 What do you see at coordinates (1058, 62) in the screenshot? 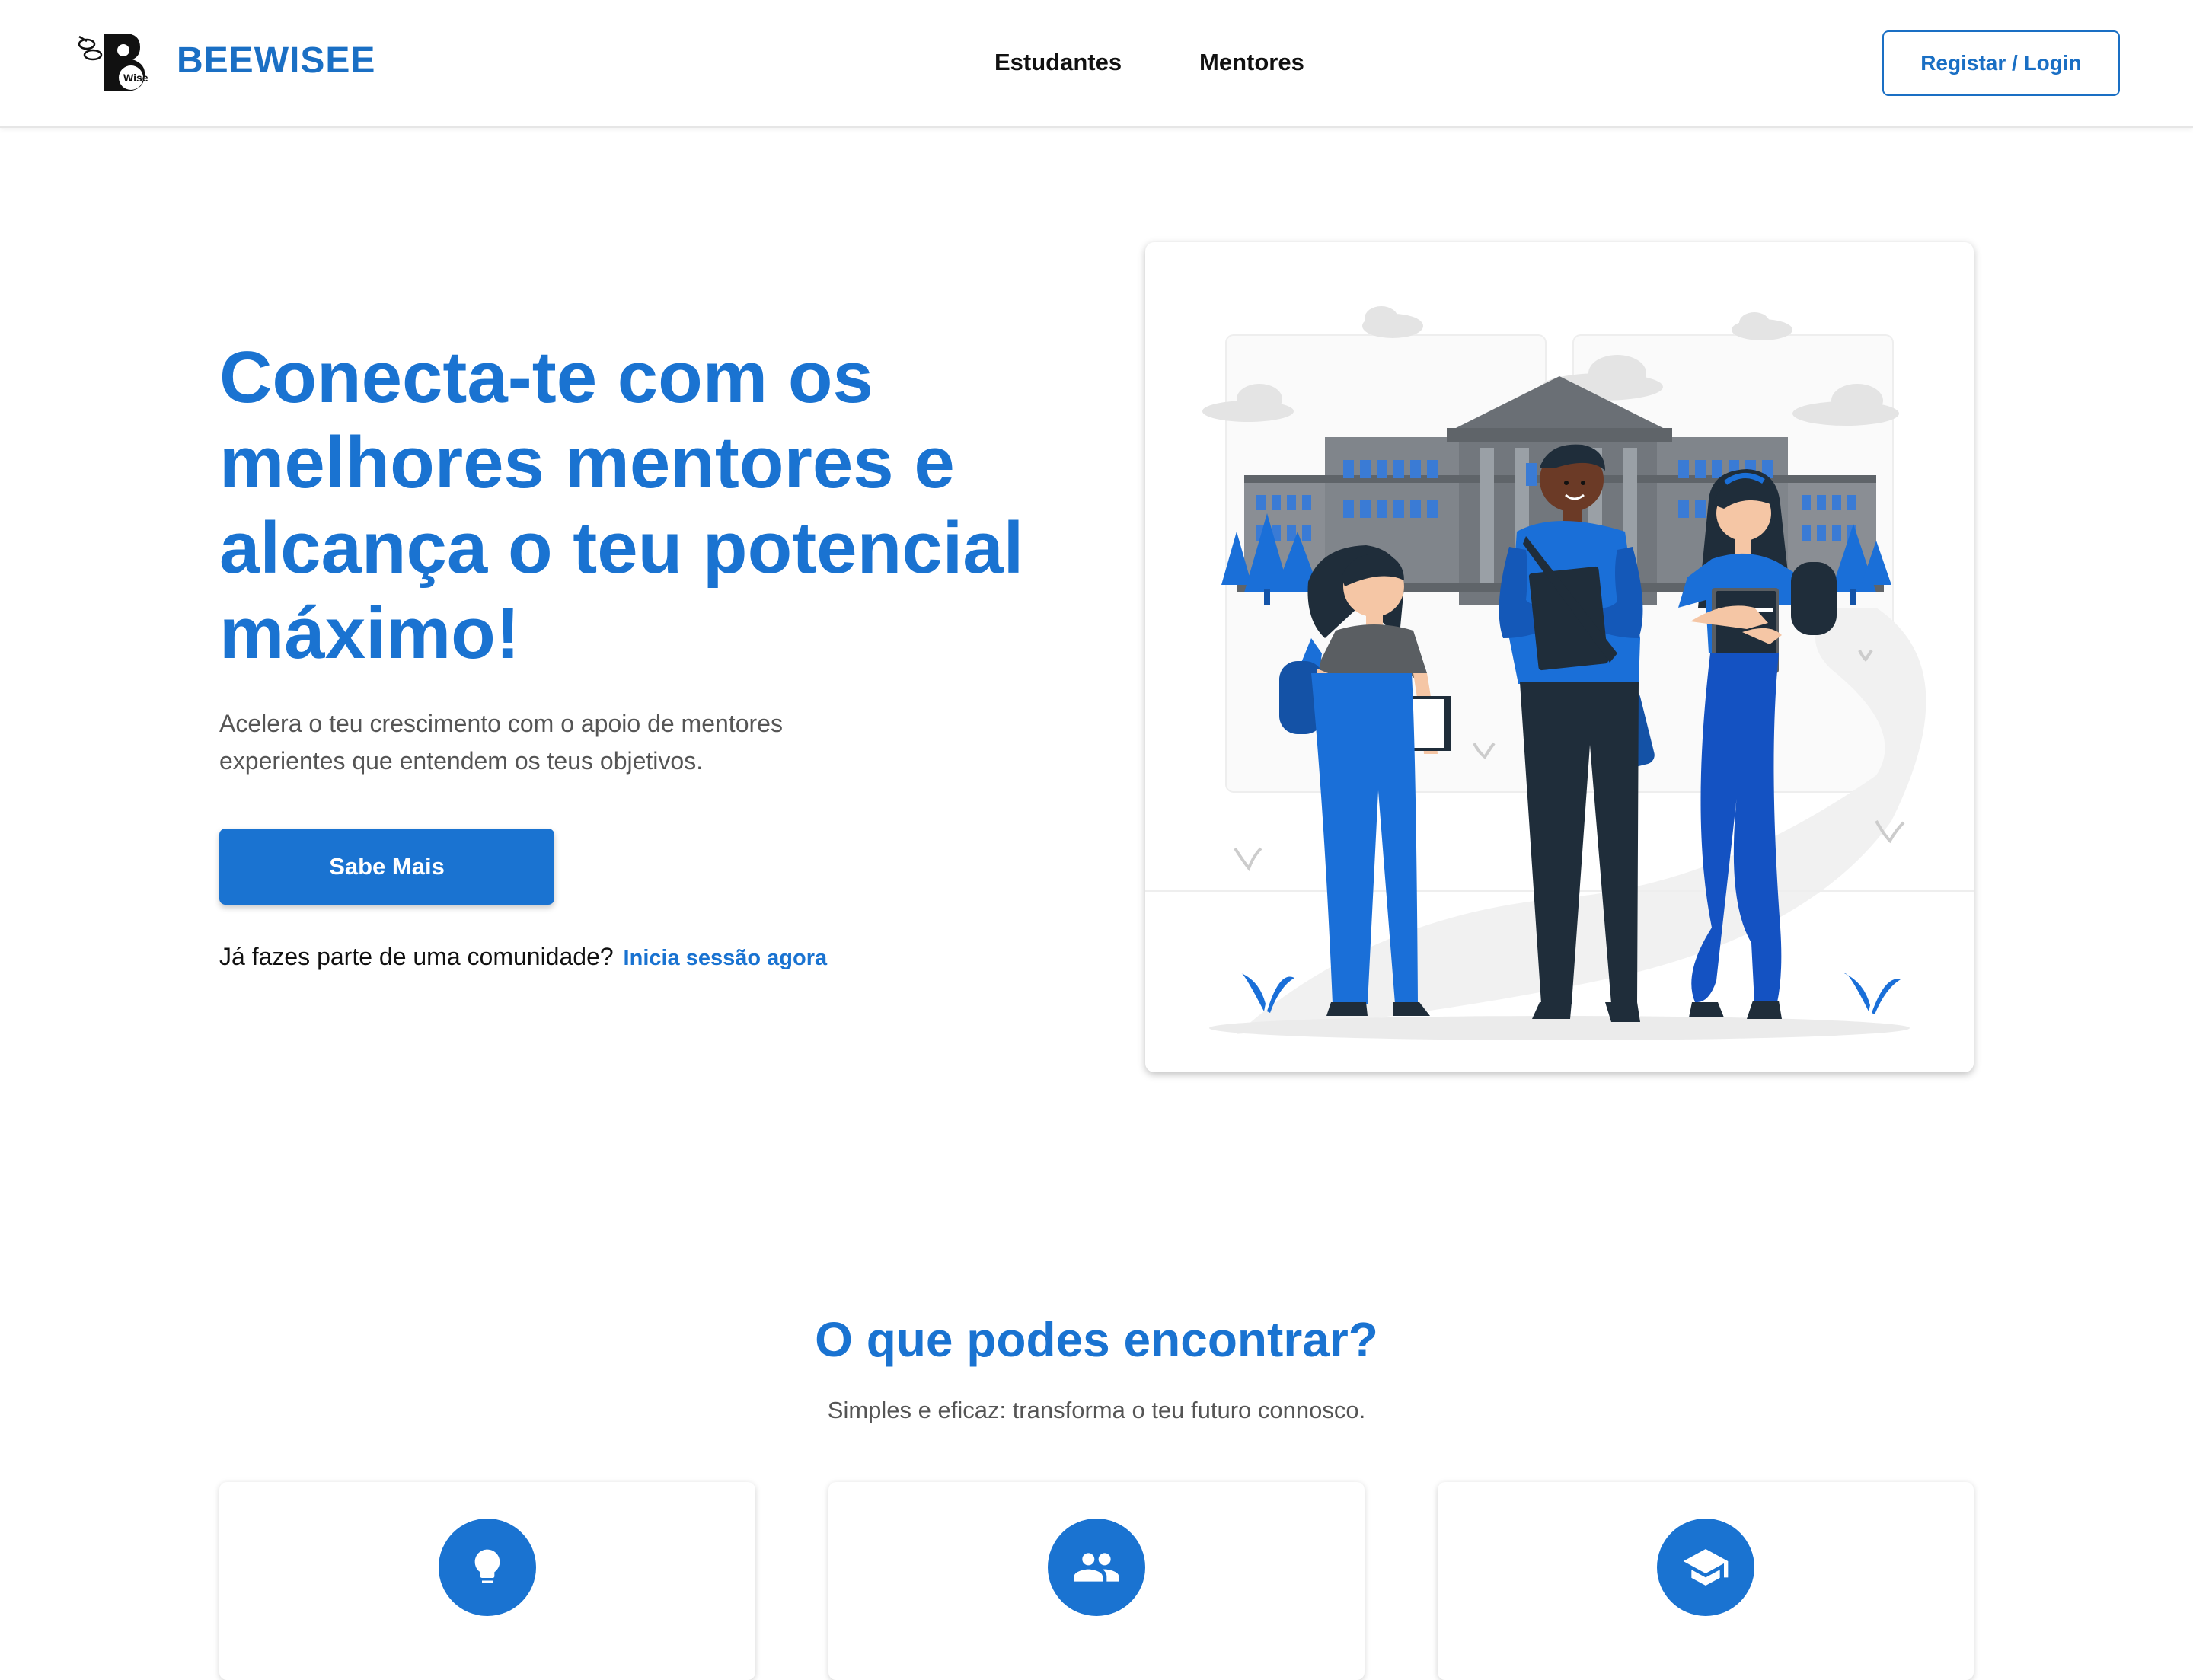
I see `nav-estudantes: Estudantes` at bounding box center [1058, 62].